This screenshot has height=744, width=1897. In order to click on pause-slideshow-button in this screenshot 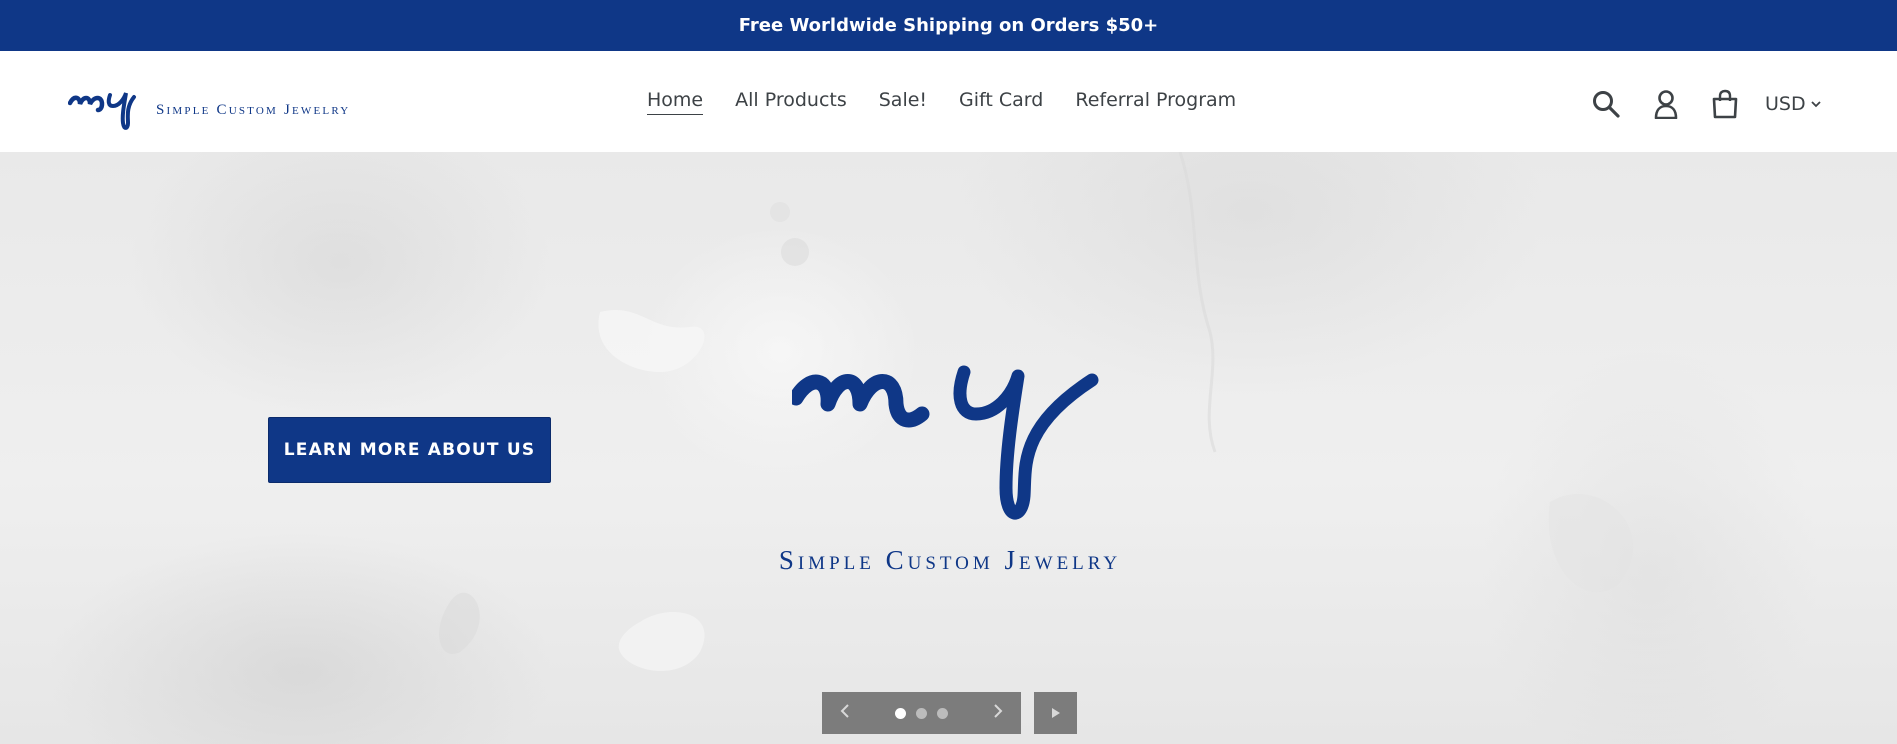, I will do `click(1055, 713)`.